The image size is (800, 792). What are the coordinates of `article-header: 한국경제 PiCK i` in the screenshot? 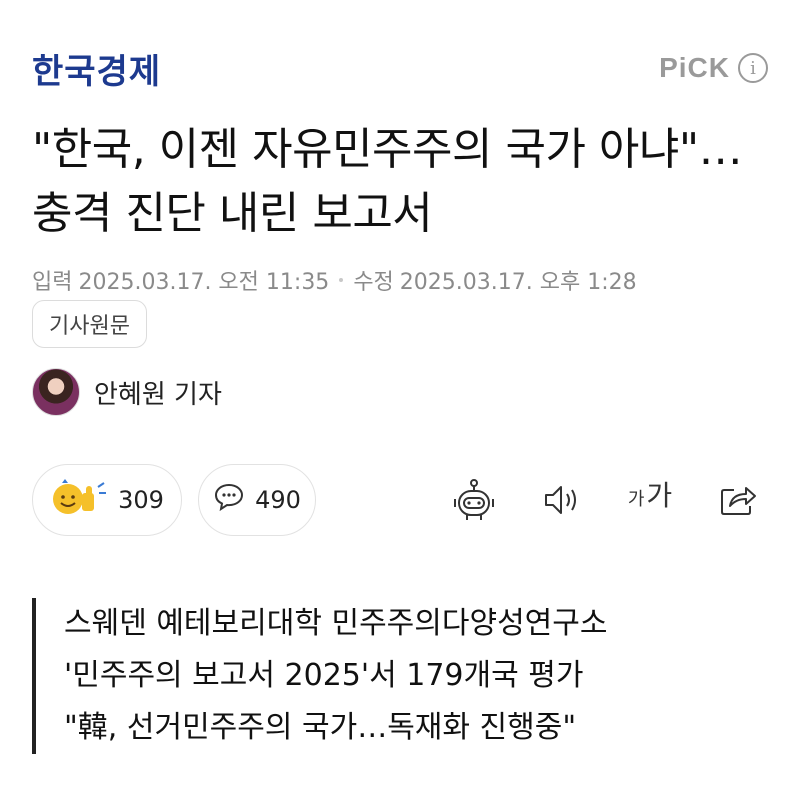 It's located at (400, 68).